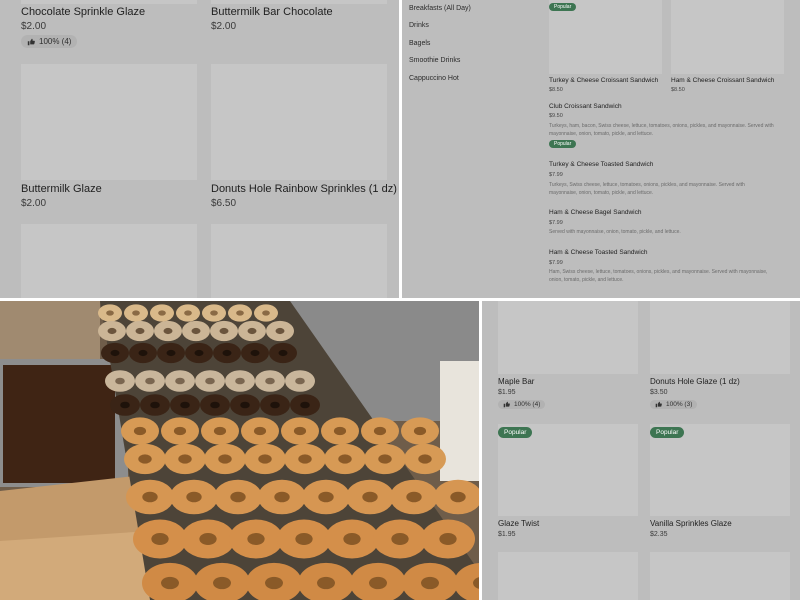 The width and height of the screenshot is (800, 600). What do you see at coordinates (83, 12) in the screenshot?
I see `item-name: Chocolate Sprinkle Glaze` at bounding box center [83, 12].